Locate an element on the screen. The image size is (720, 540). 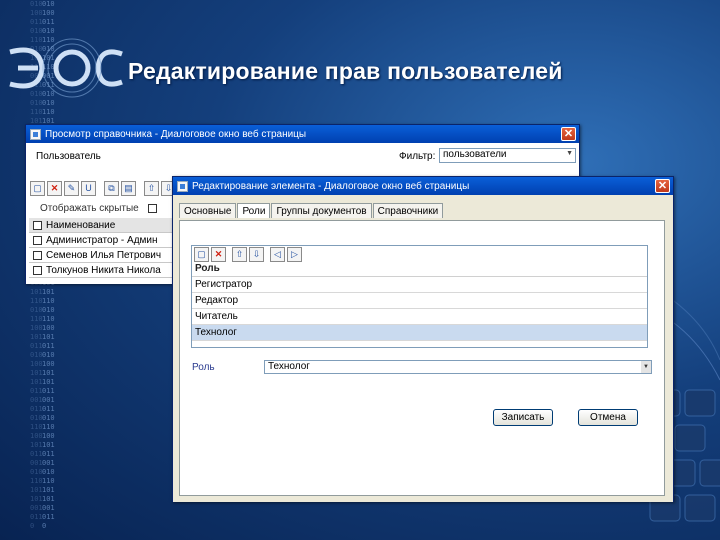
paste-icon: ▤ is located at coordinates (128, 188).